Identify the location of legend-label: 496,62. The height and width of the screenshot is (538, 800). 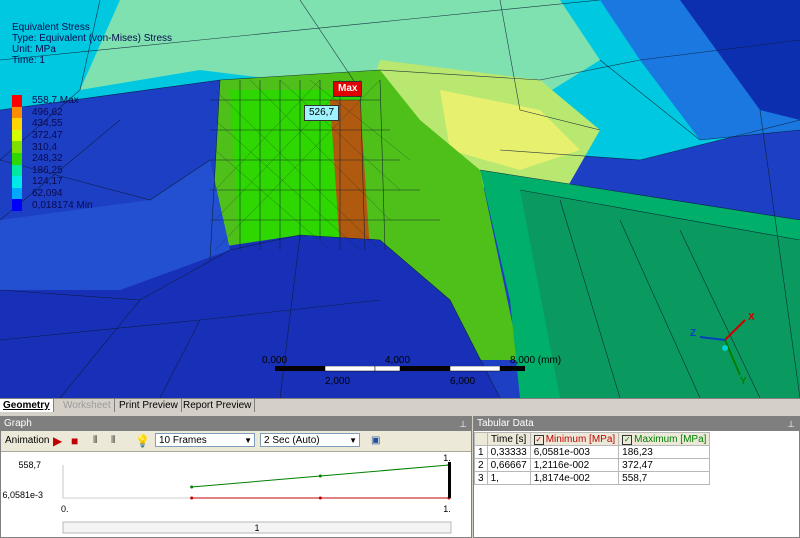
(47, 112).